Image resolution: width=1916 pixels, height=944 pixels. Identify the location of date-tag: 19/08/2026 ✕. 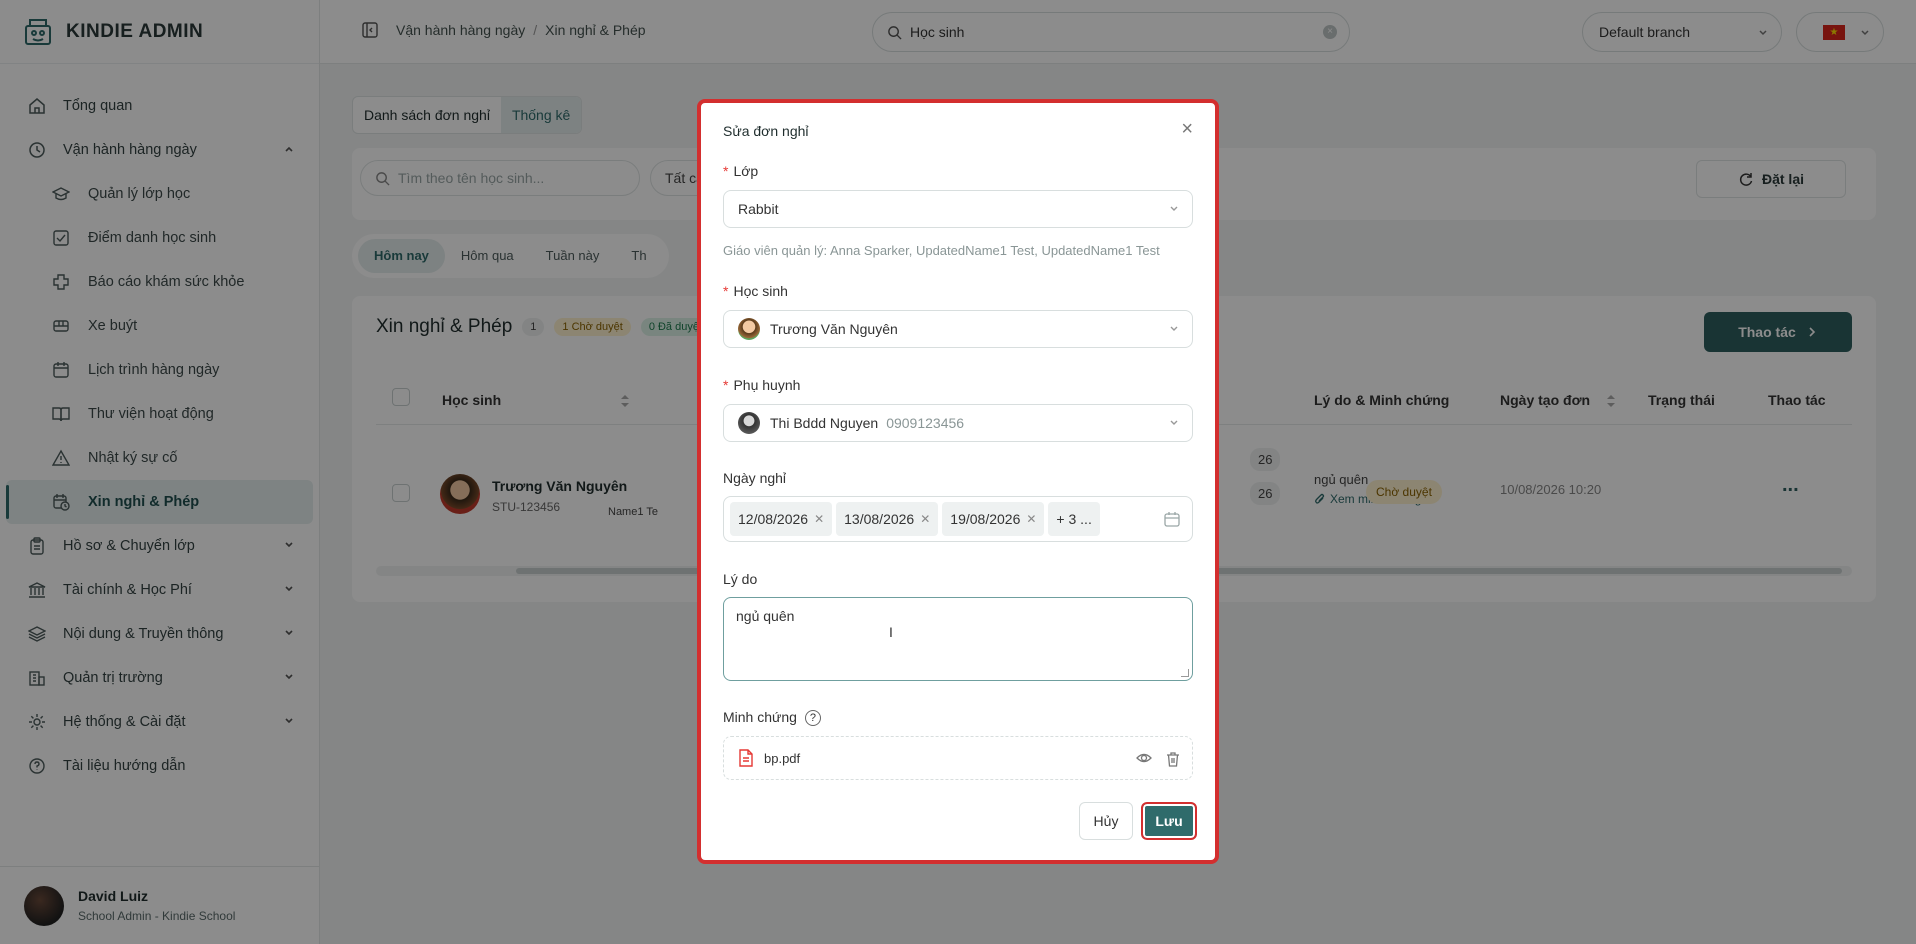
(993, 519).